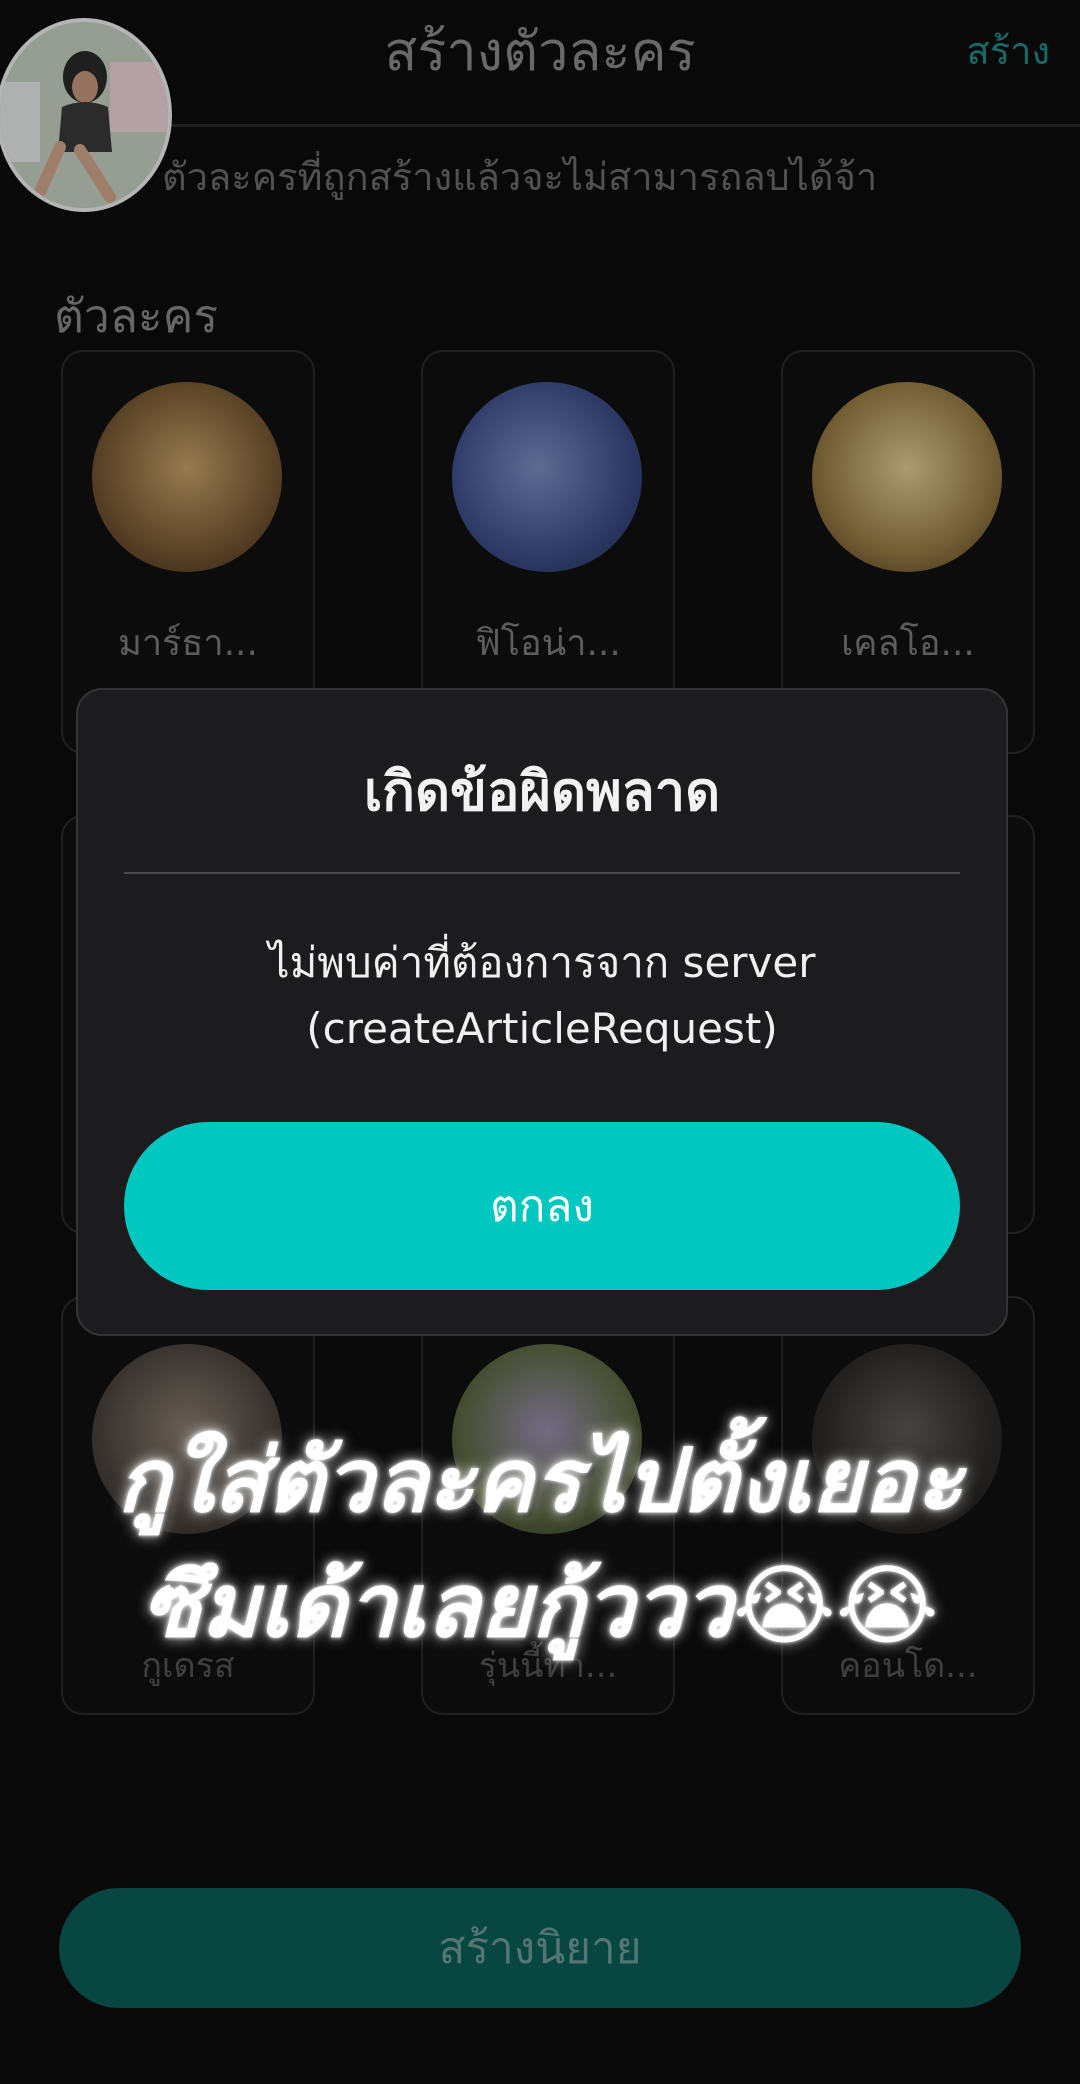 This screenshot has height=2084, width=1080. What do you see at coordinates (542, 962) in the screenshot?
I see `dialog-message-line1: ไม่พบค่าที่ต้องการจาก server` at bounding box center [542, 962].